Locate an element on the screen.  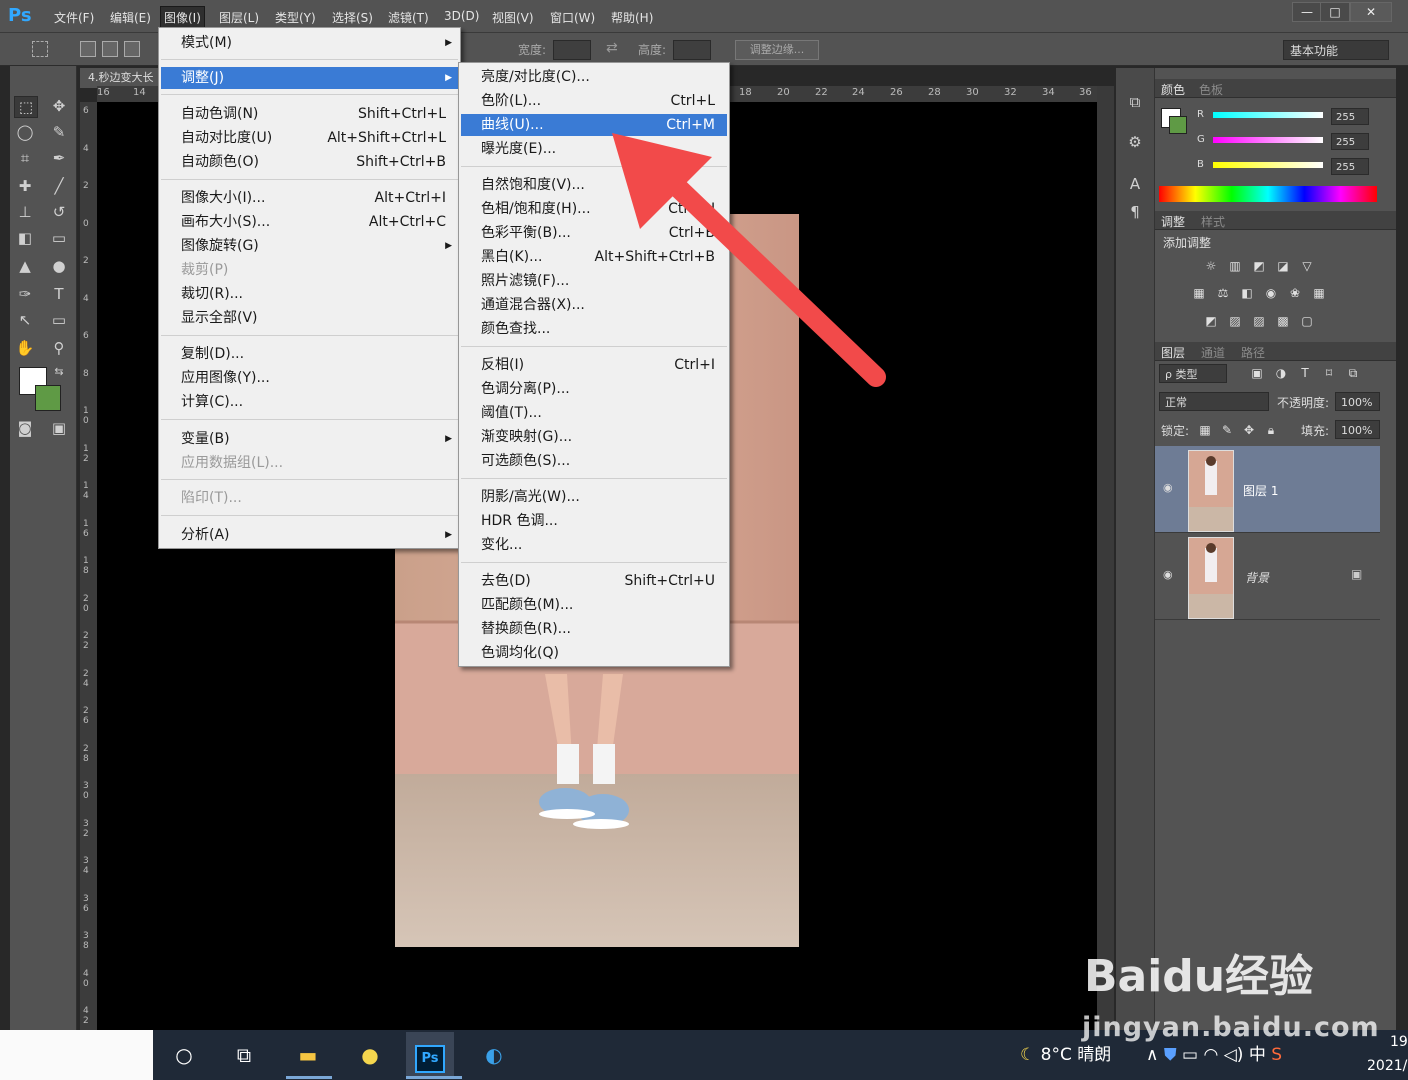
filter-type-icon: T is located at coordinates (1305, 373).